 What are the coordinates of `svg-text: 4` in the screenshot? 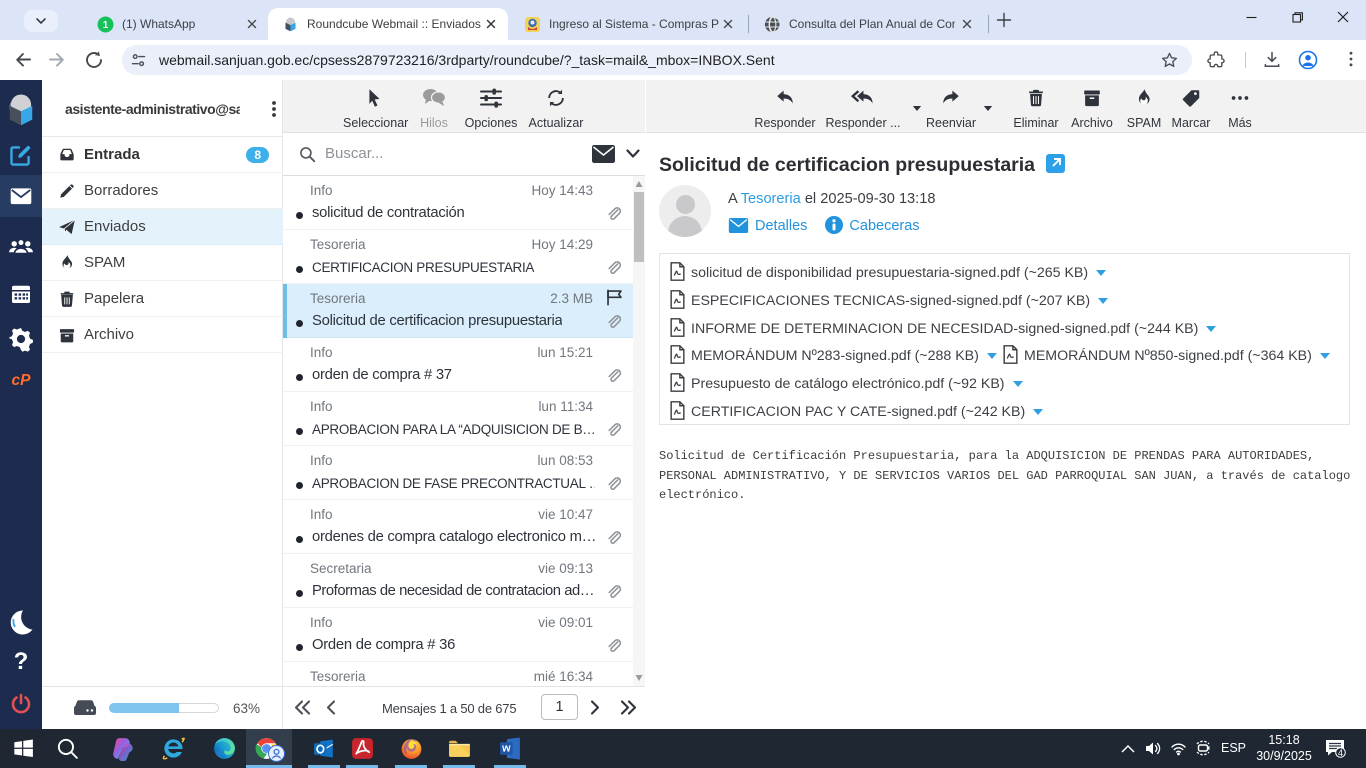 It's located at (1340, 753).